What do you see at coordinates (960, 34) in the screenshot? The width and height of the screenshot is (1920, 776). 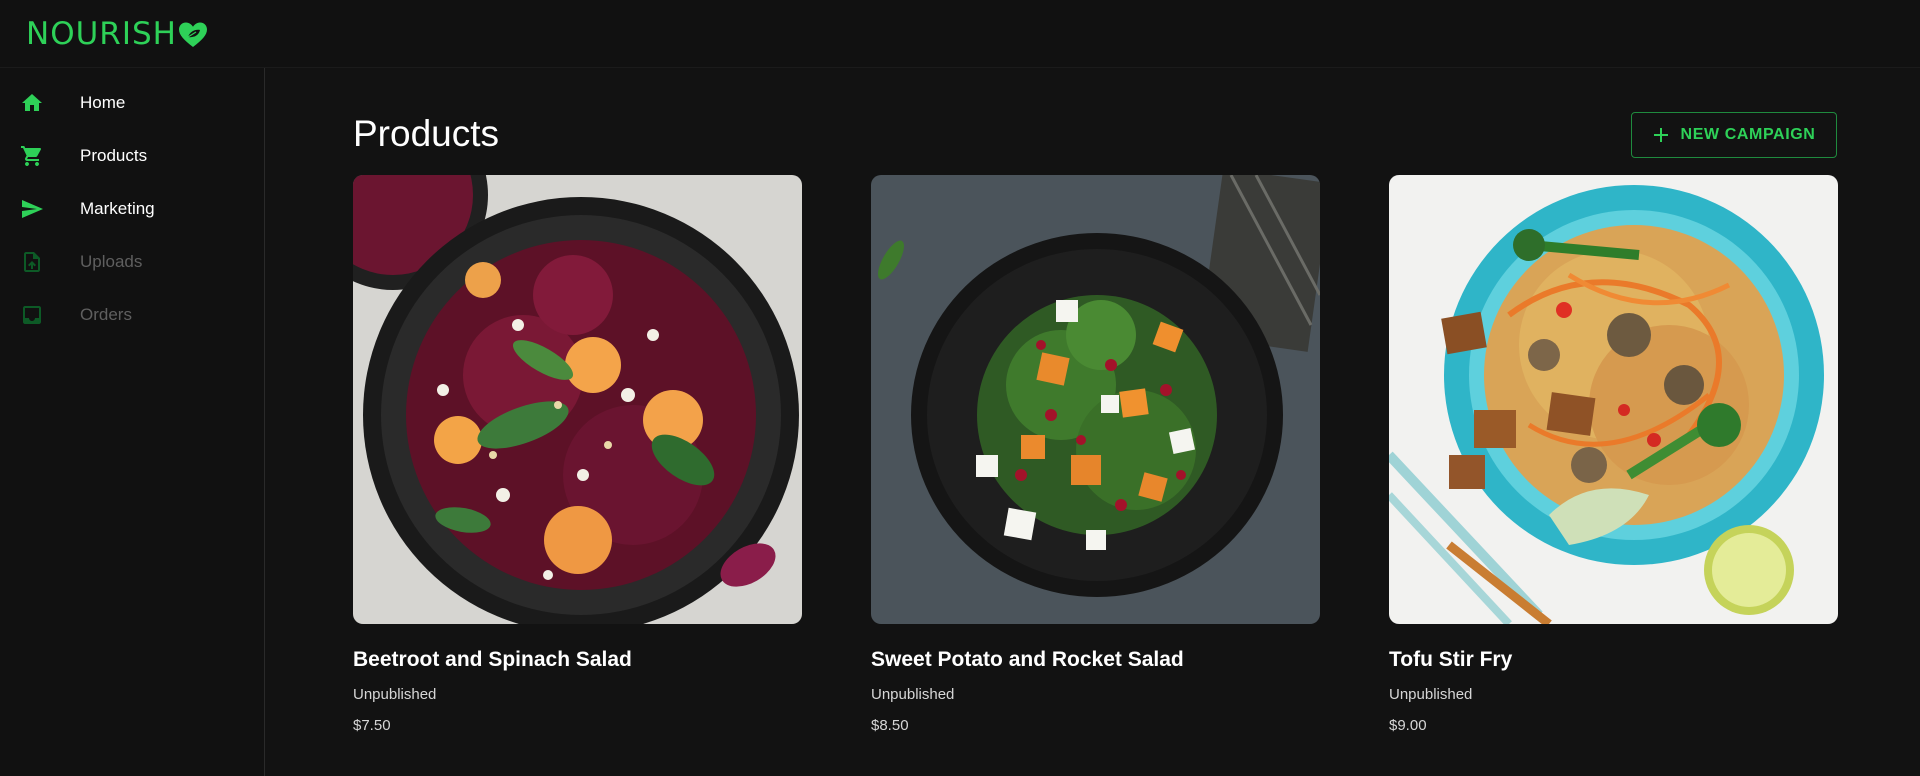 I see `top-app-bar: NOURISH` at bounding box center [960, 34].